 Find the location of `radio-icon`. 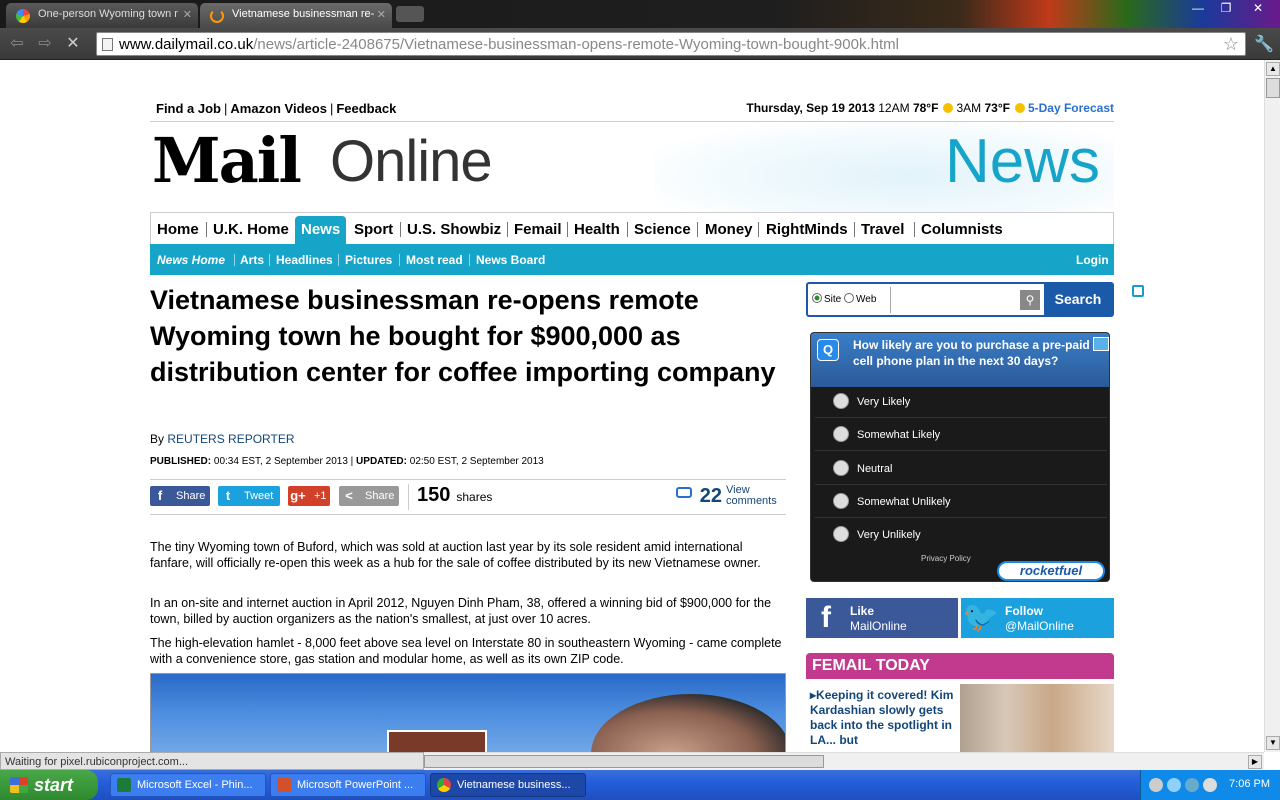

radio-icon is located at coordinates (841, 434).